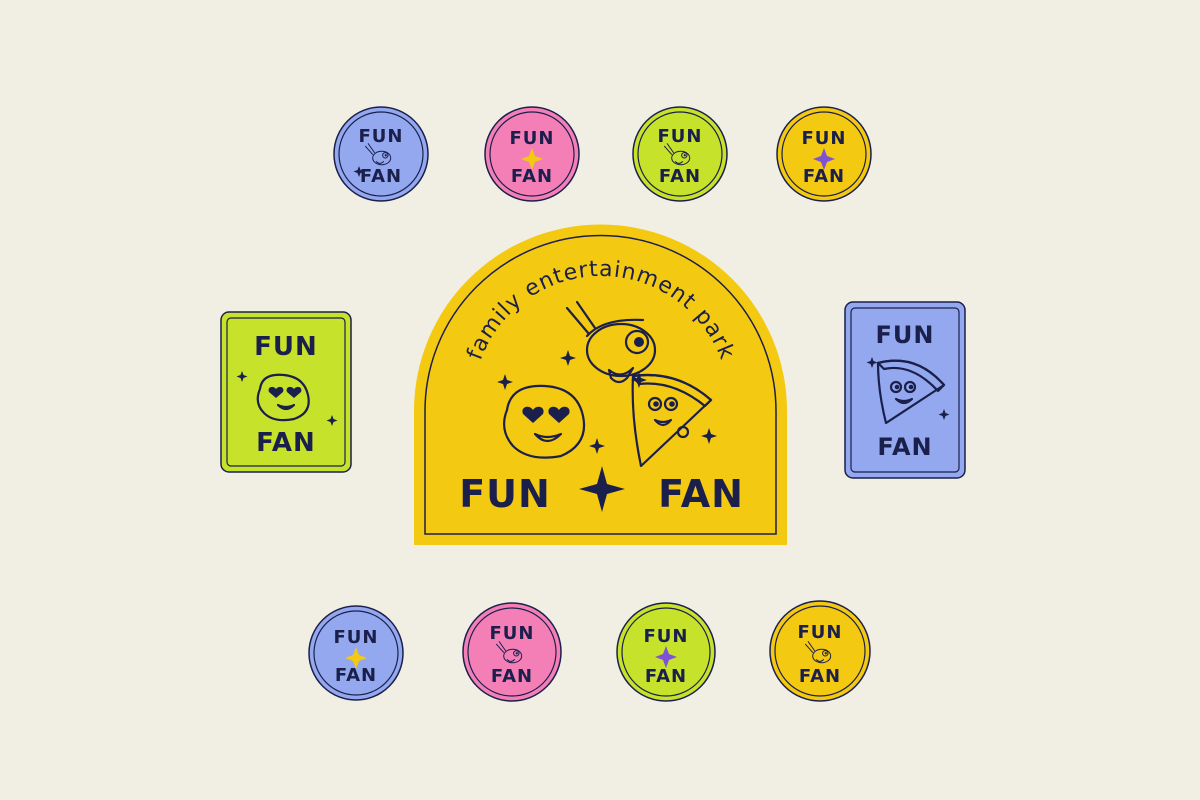  I want to click on round-sticker-bottom-4: FUN FAN, so click(820, 651).